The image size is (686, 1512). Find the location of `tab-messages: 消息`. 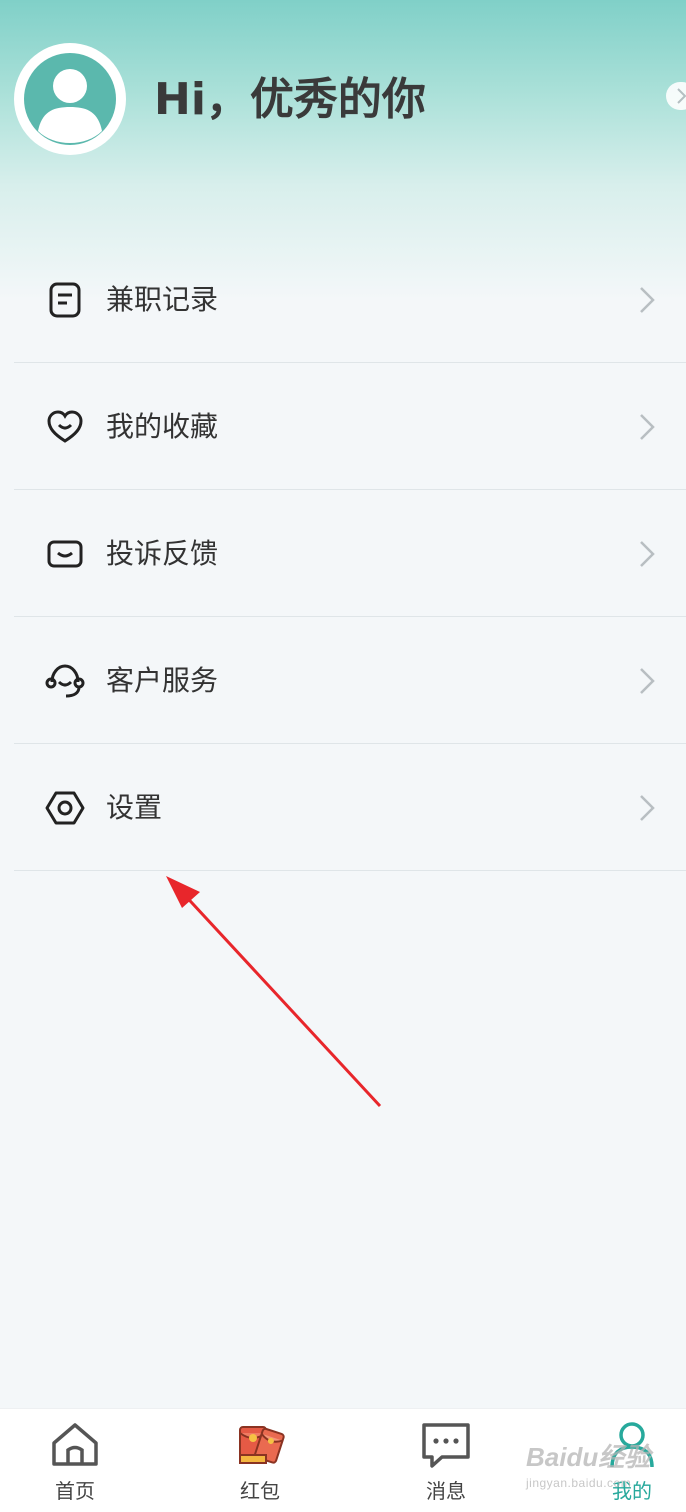

tab-messages: 消息 is located at coordinates (446, 1460).